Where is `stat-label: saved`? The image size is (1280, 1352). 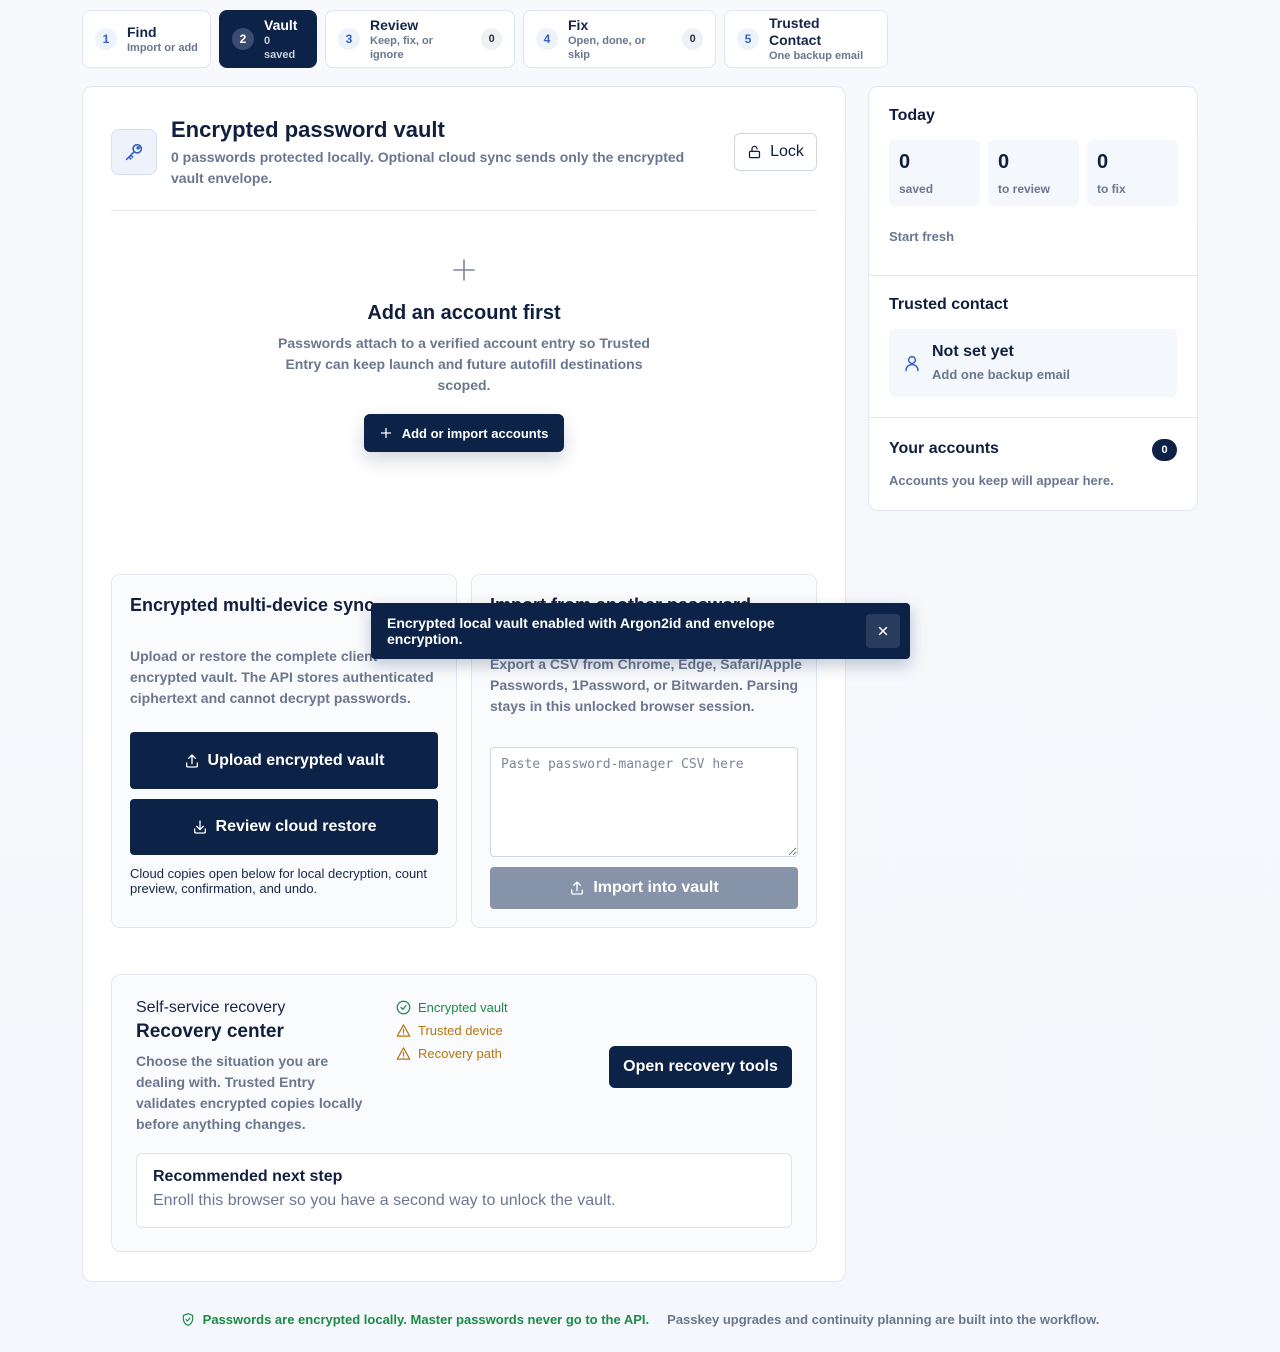
stat-label: saved is located at coordinates (916, 189).